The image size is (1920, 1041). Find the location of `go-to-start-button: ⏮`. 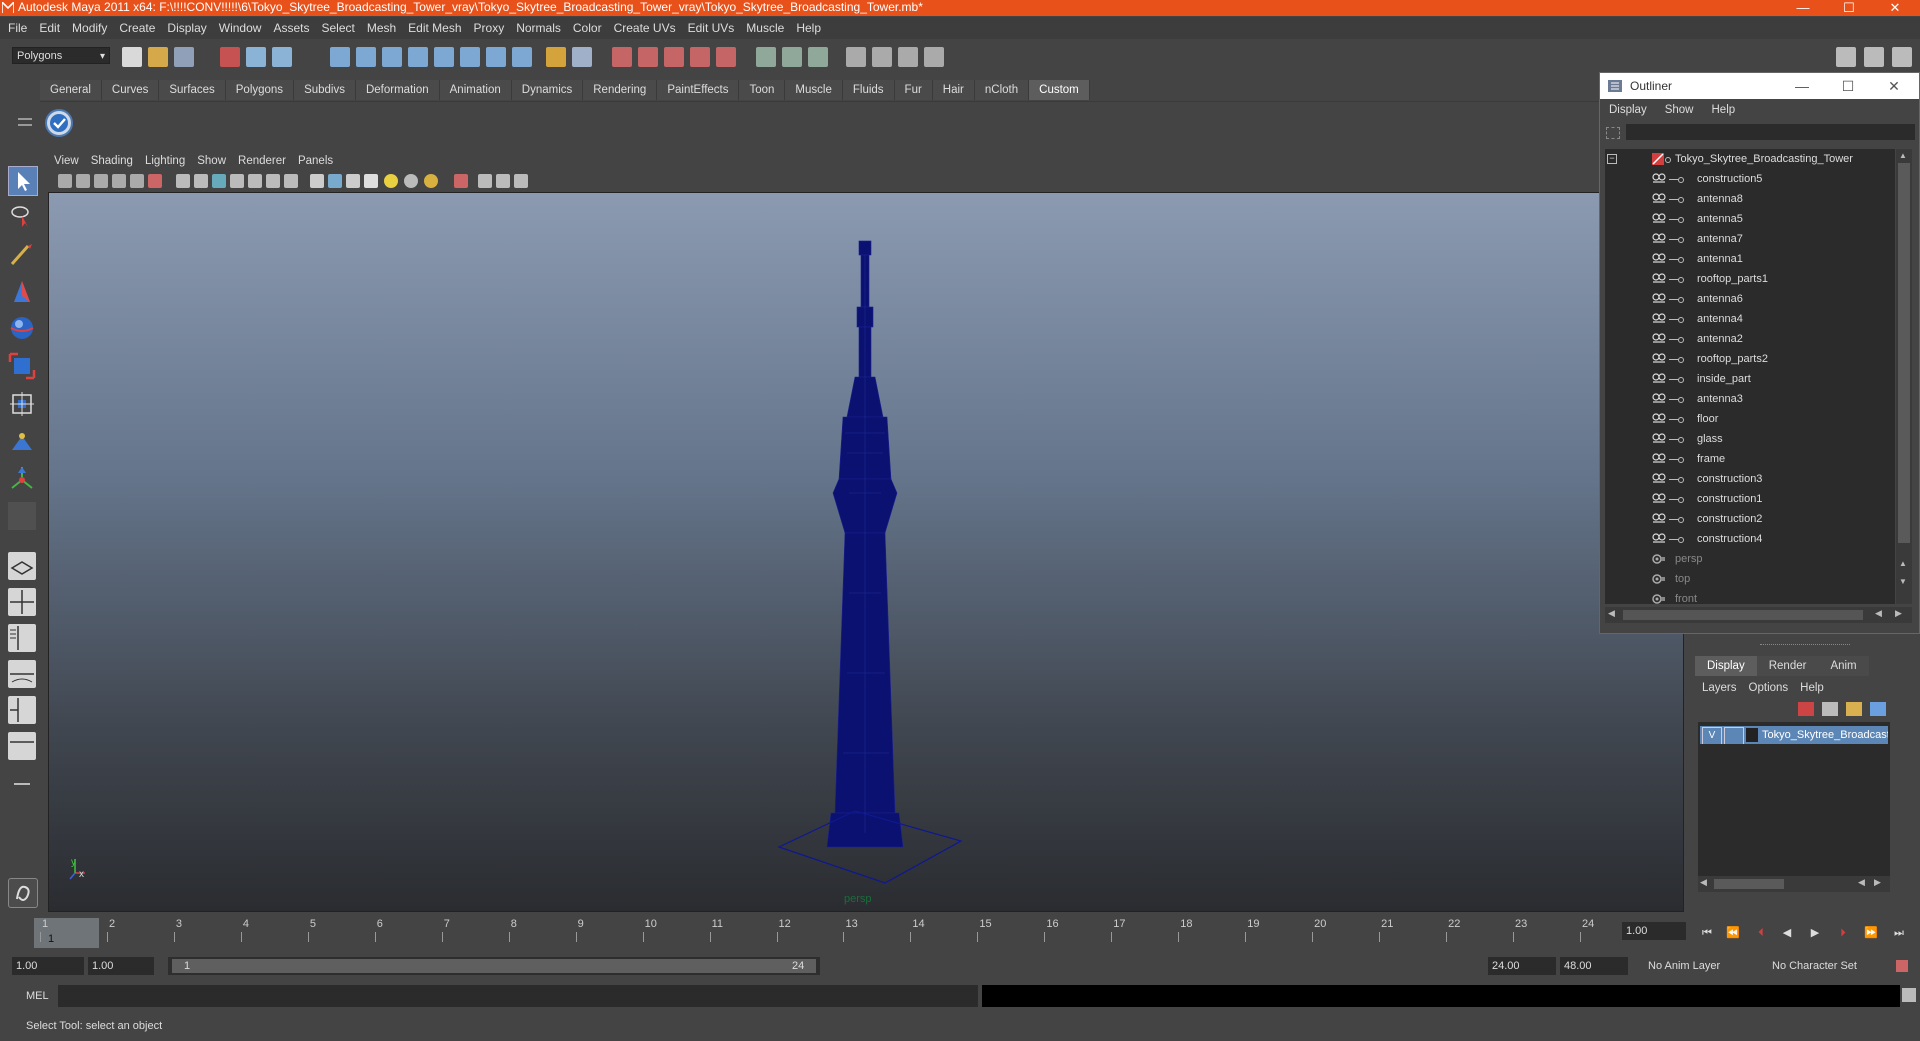

go-to-start-button: ⏮ is located at coordinates (1707, 933).